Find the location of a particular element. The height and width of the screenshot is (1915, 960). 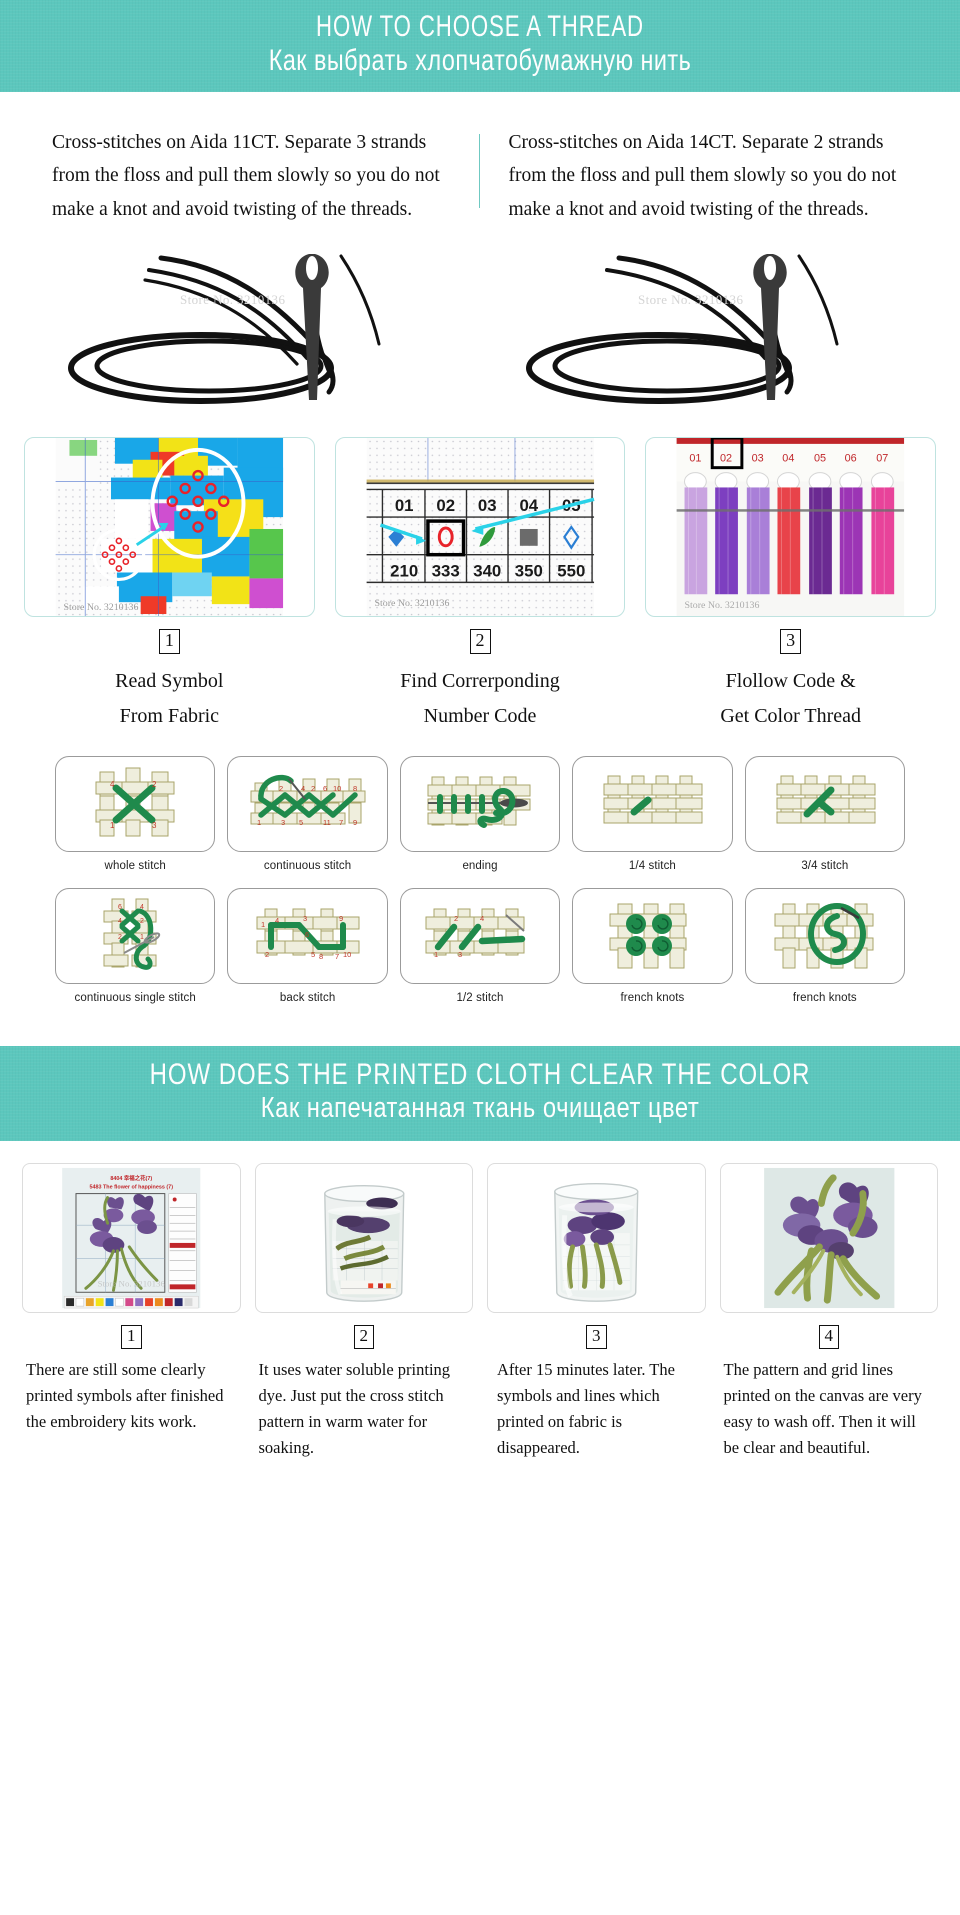

stitch-ending: ending is located at coordinates (480, 814).